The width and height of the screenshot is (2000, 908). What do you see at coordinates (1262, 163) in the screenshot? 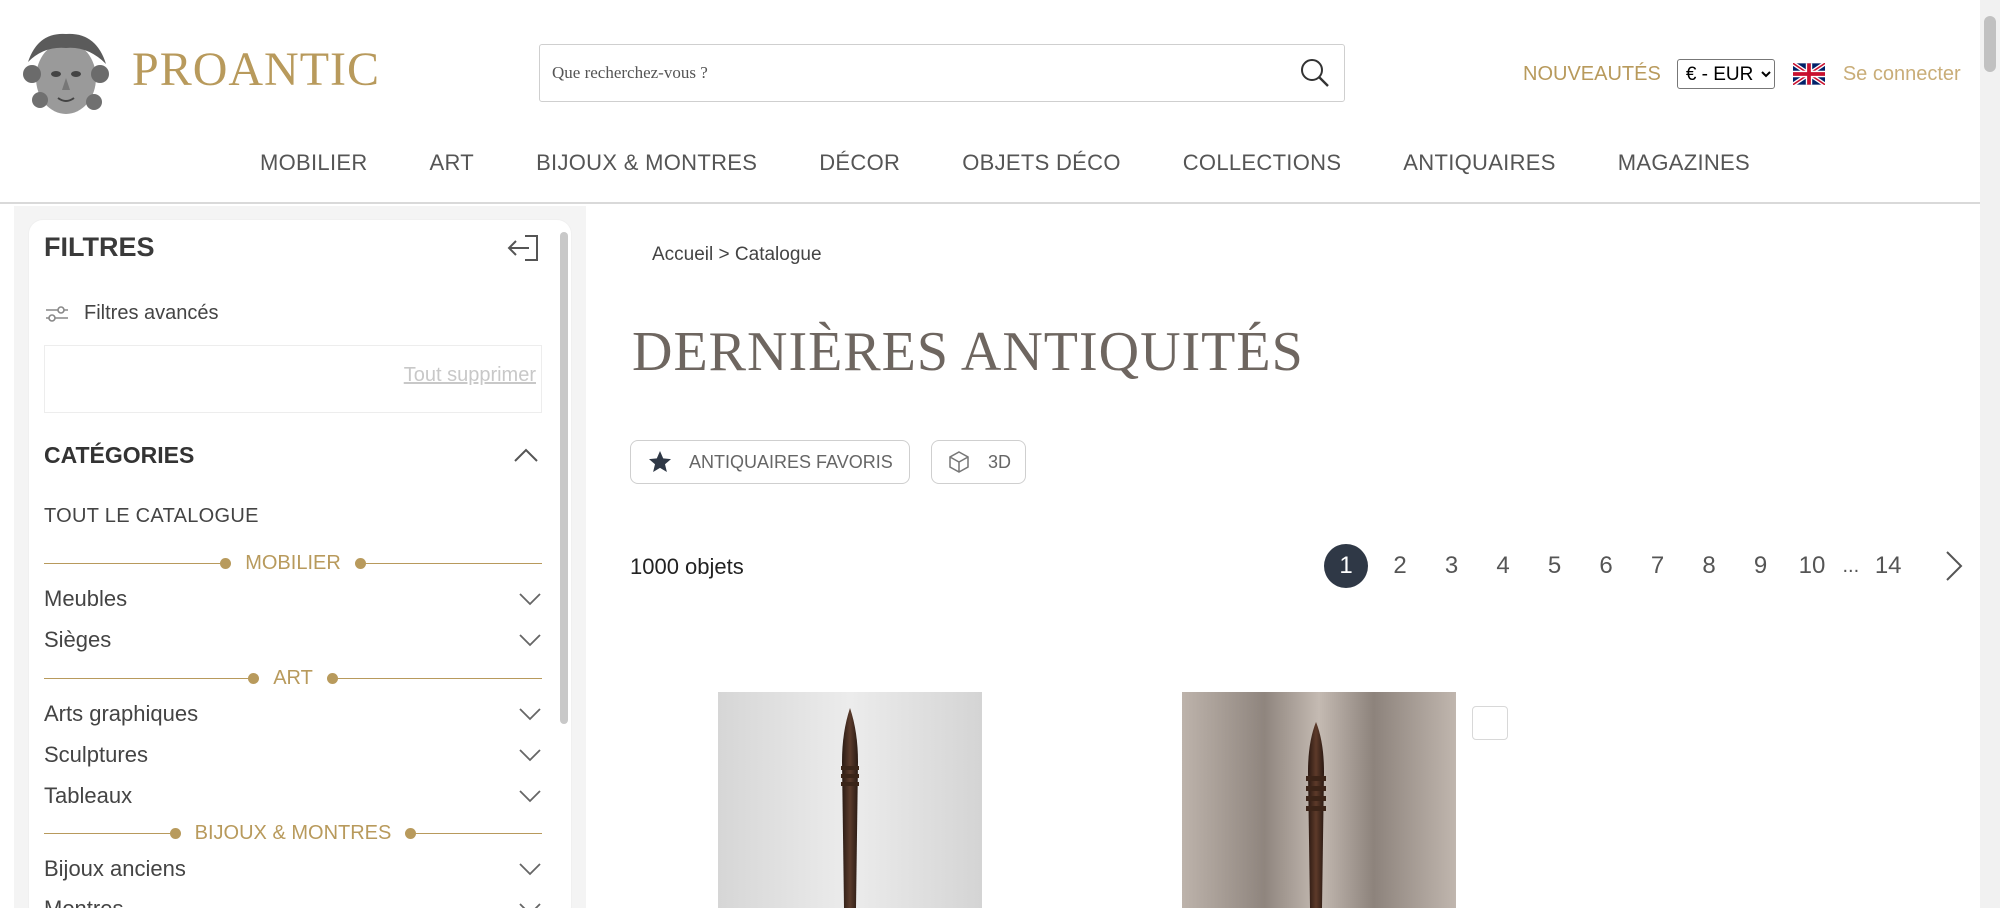
I see `nav-collections: COLLECTIONS` at bounding box center [1262, 163].